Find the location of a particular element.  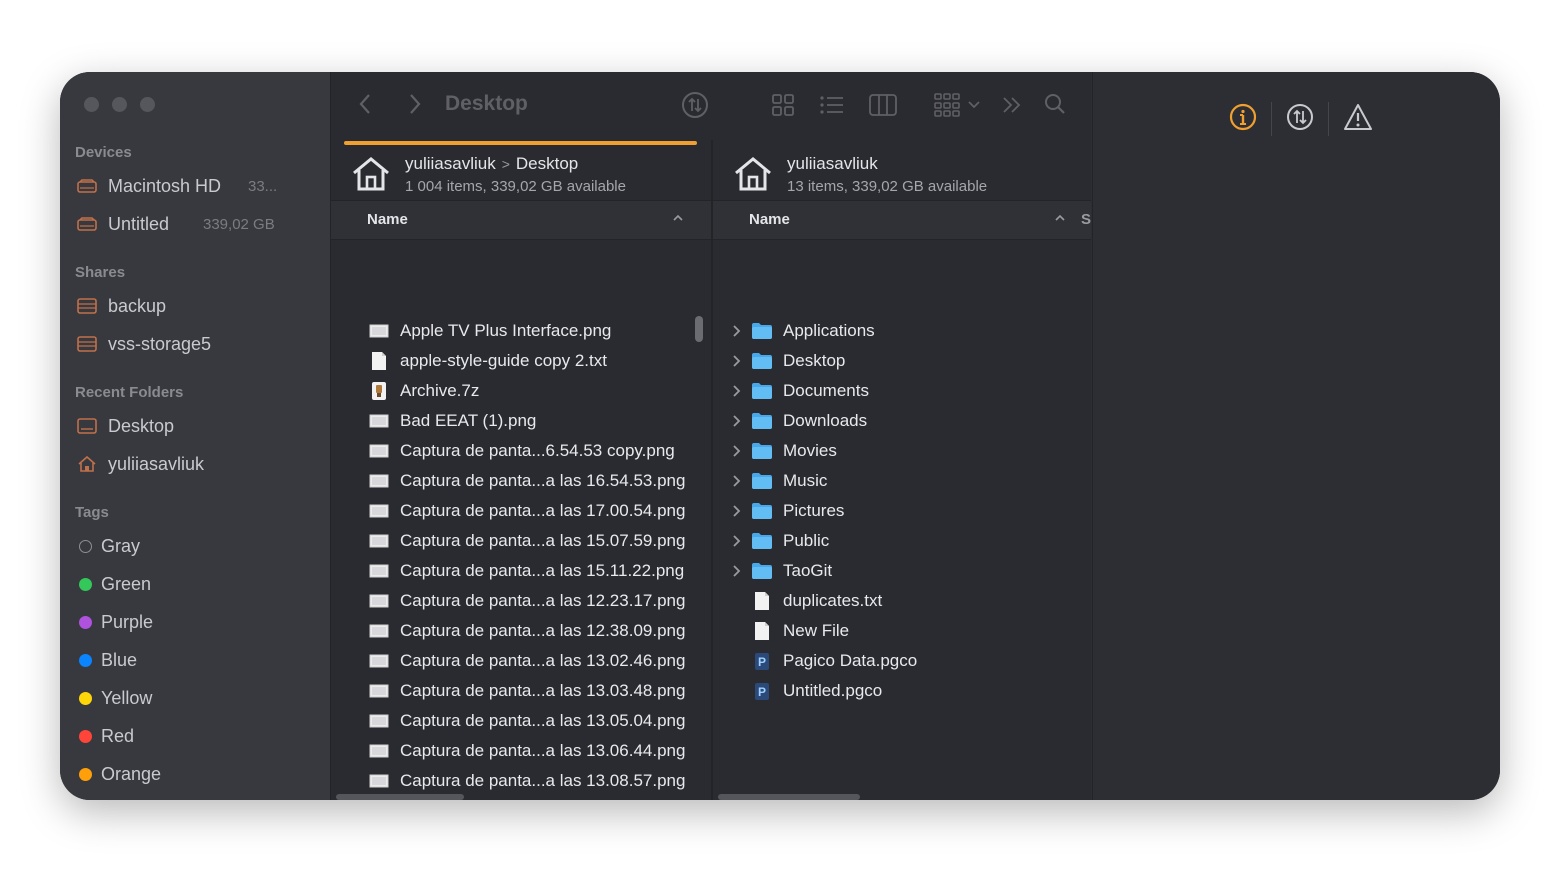

file-icon: P is located at coordinates (762, 661).